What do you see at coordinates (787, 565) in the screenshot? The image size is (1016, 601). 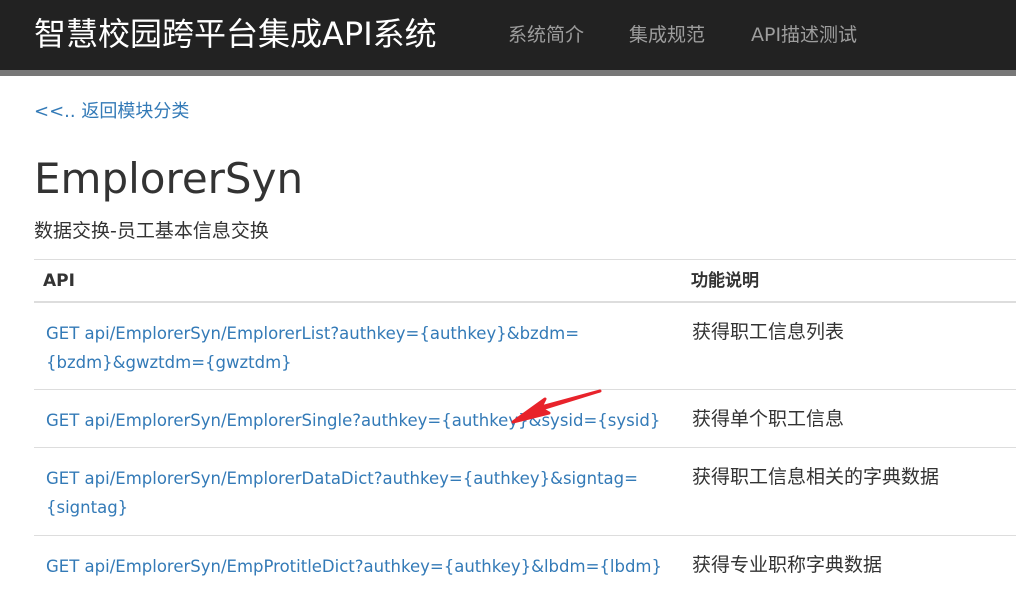 I see `api-description: 获得专业职称字典数据` at bounding box center [787, 565].